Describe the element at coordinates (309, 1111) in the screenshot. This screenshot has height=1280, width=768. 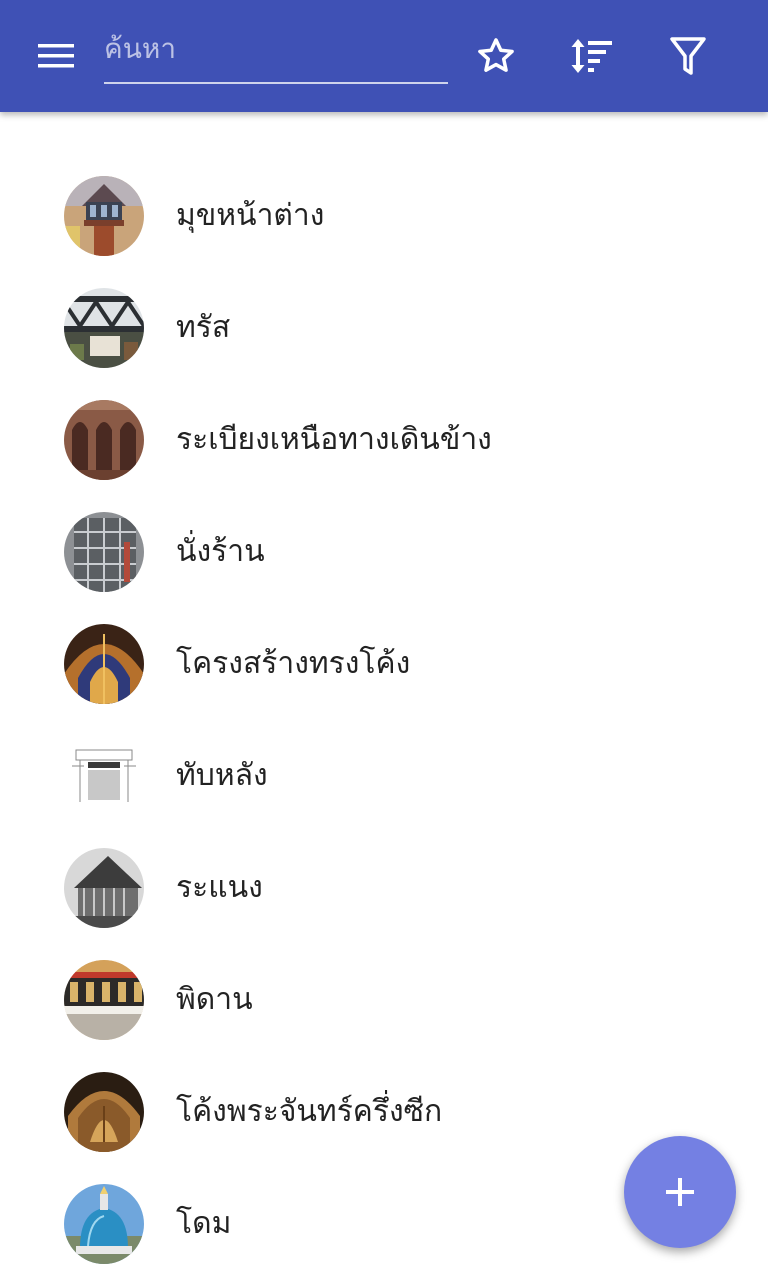
I see `item-label: โค้งพระจันทร์ครึ่งซีก` at that location.